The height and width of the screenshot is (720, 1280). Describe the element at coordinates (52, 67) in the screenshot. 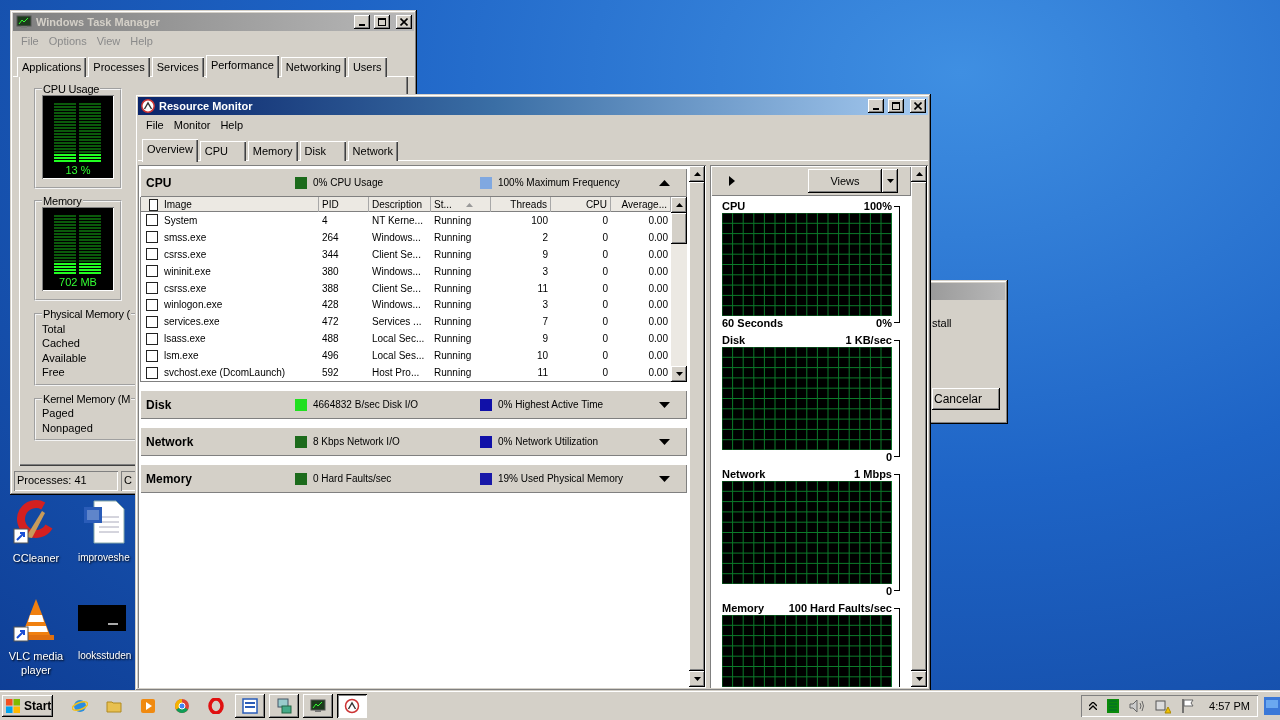

I see `tab: Applications` at that location.